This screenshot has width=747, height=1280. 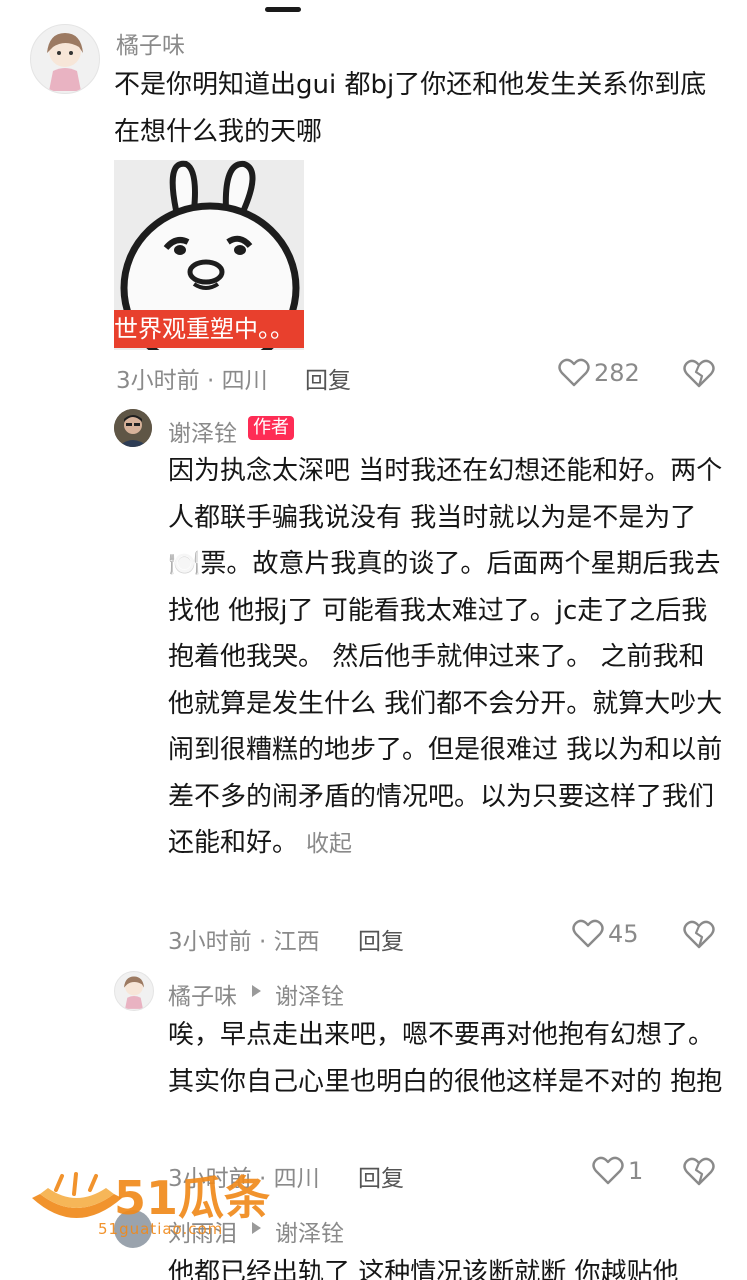 I want to click on like-button: 282, so click(x=599, y=373).